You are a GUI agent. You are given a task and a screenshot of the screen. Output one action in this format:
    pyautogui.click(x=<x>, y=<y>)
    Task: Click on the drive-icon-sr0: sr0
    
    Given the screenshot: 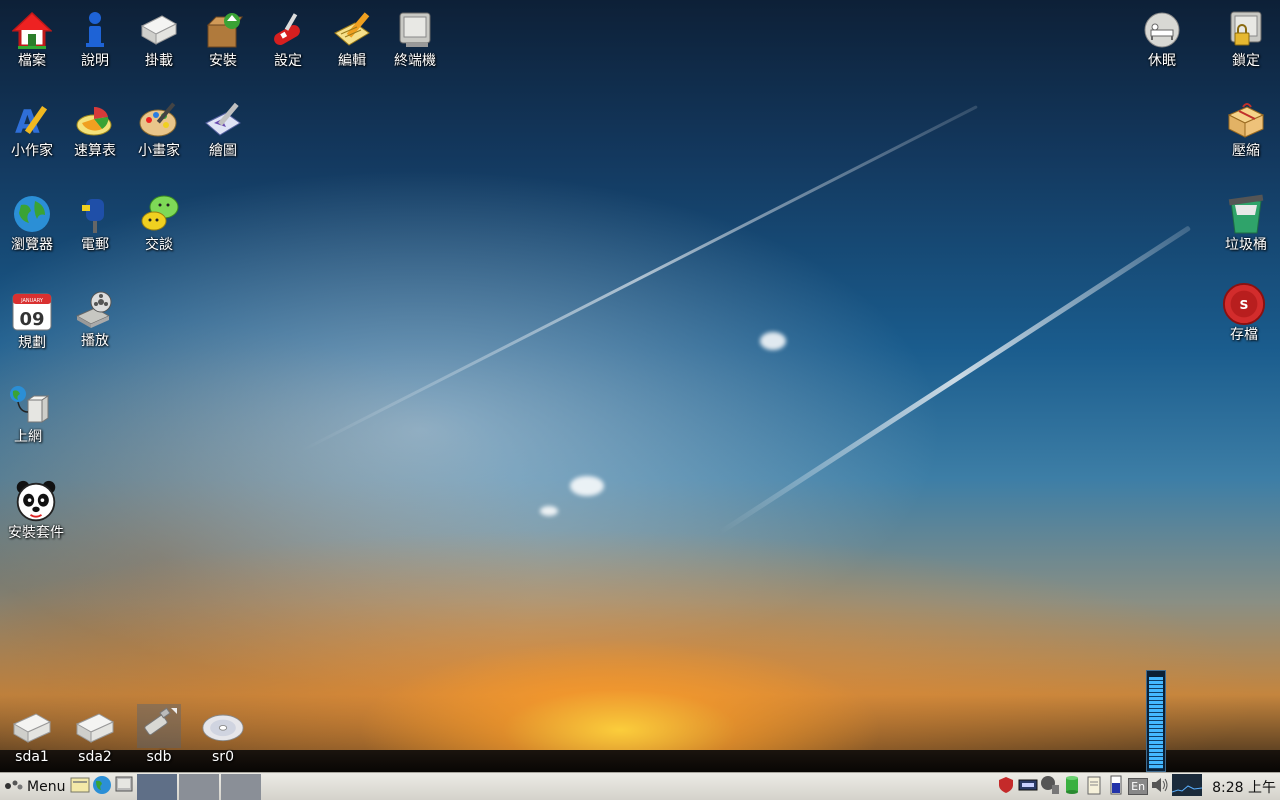 What is the action you would take?
    pyautogui.click(x=223, y=734)
    